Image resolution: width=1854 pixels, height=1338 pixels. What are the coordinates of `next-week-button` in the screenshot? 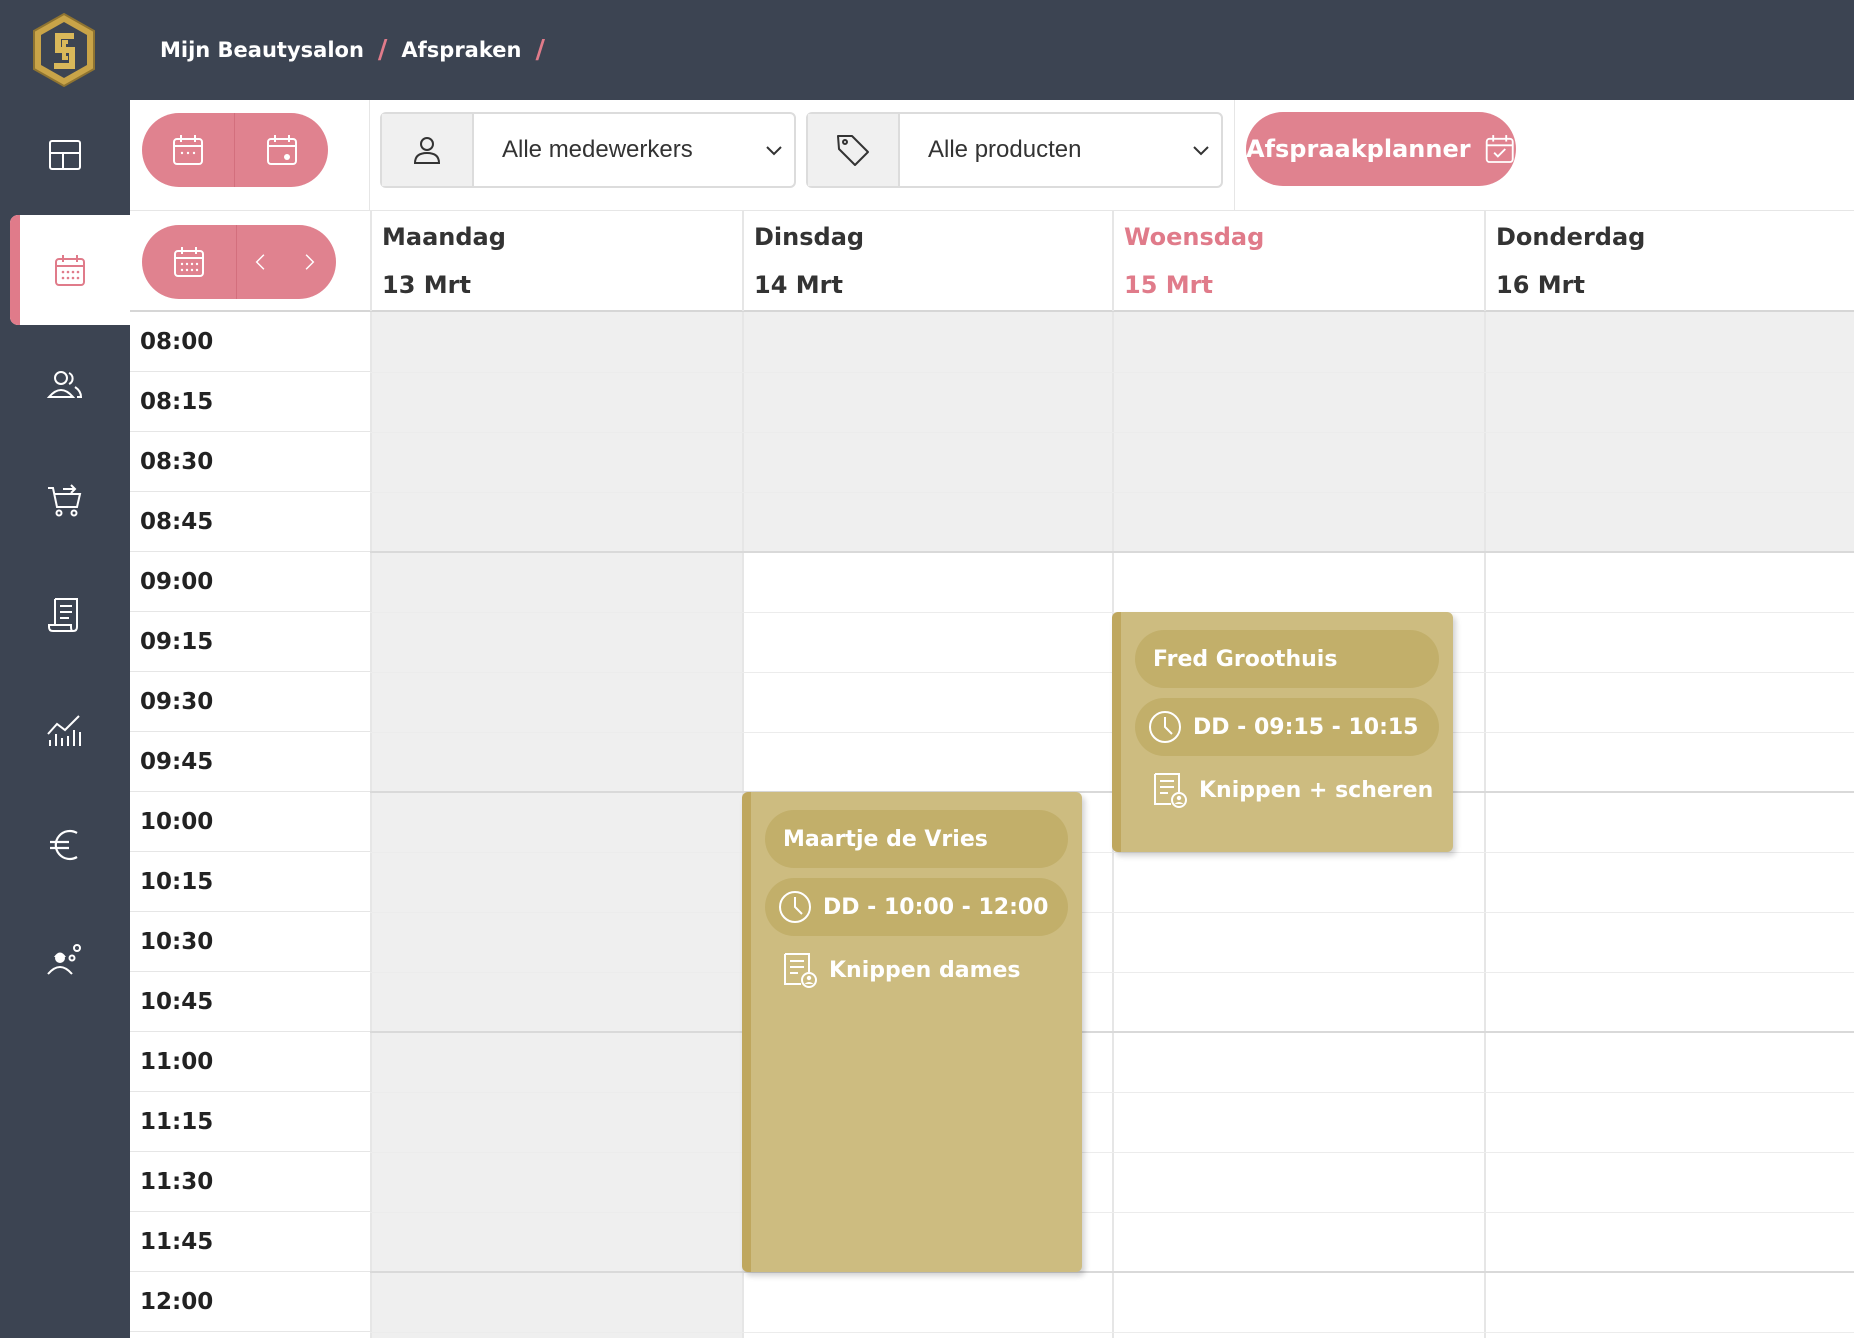 It's located at (309, 262).